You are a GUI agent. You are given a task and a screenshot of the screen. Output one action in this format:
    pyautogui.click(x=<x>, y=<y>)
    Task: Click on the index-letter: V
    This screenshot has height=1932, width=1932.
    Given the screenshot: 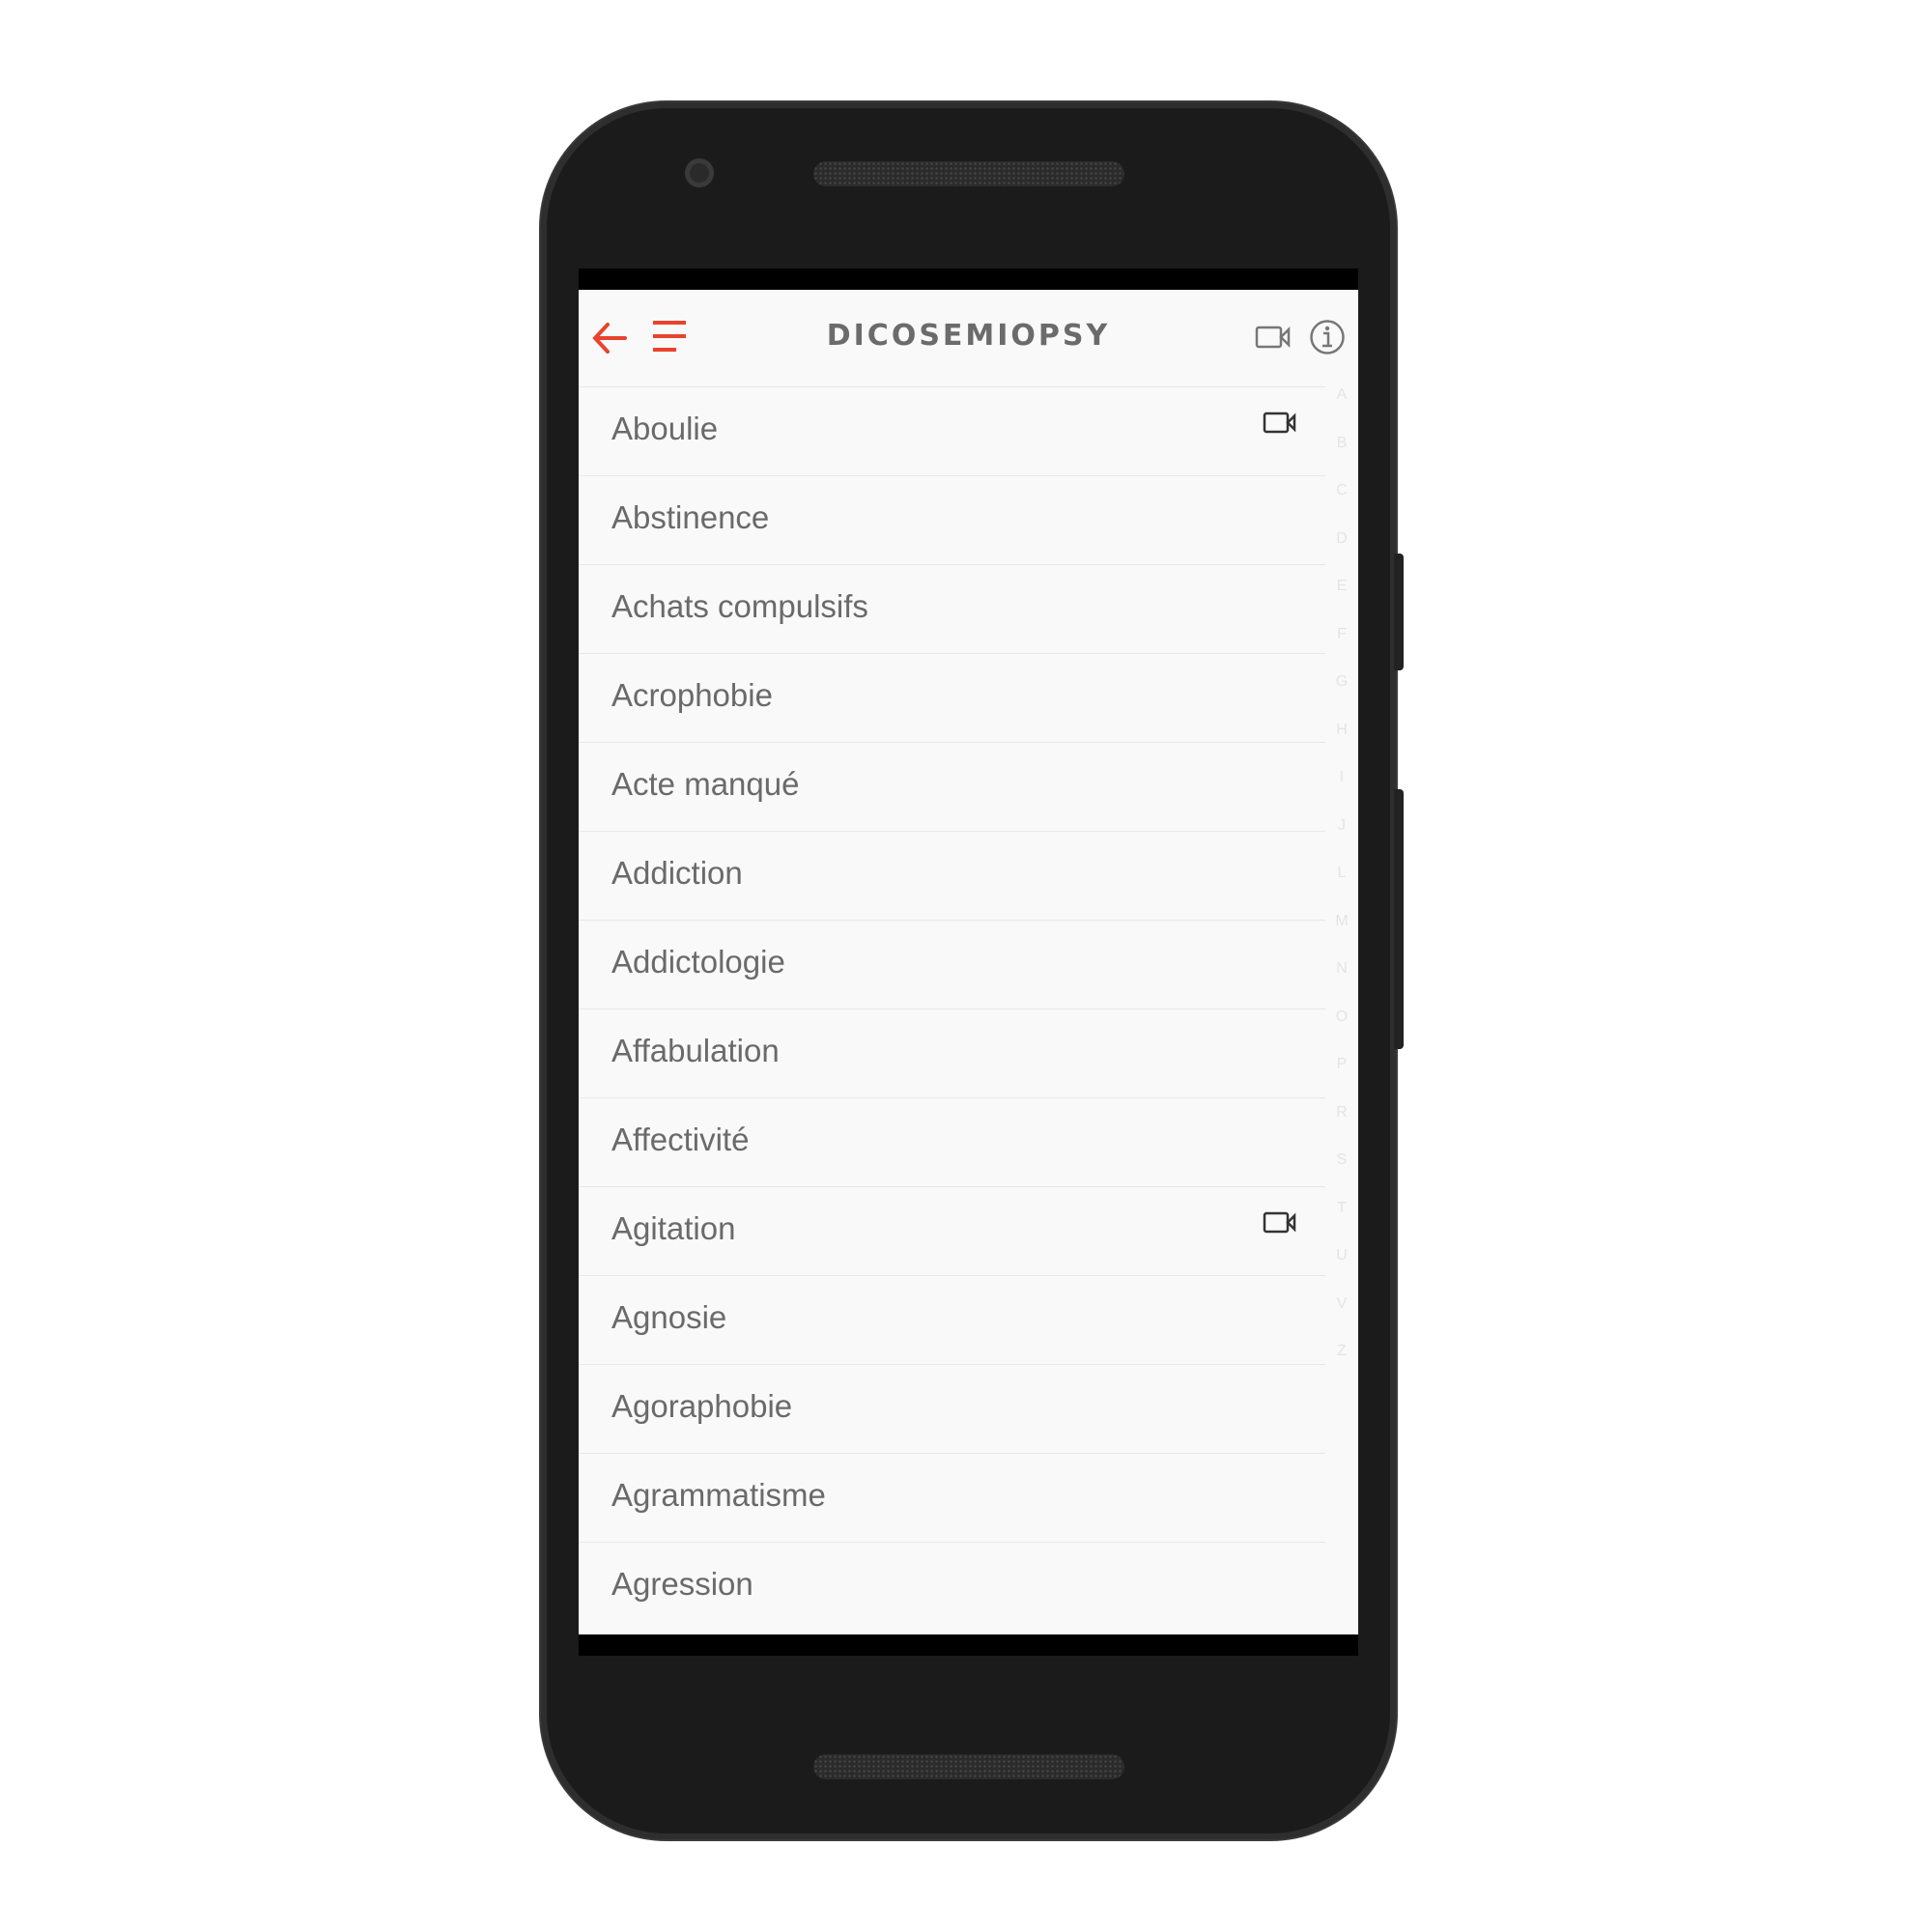 What is the action you would take?
    pyautogui.click(x=1341, y=1319)
    